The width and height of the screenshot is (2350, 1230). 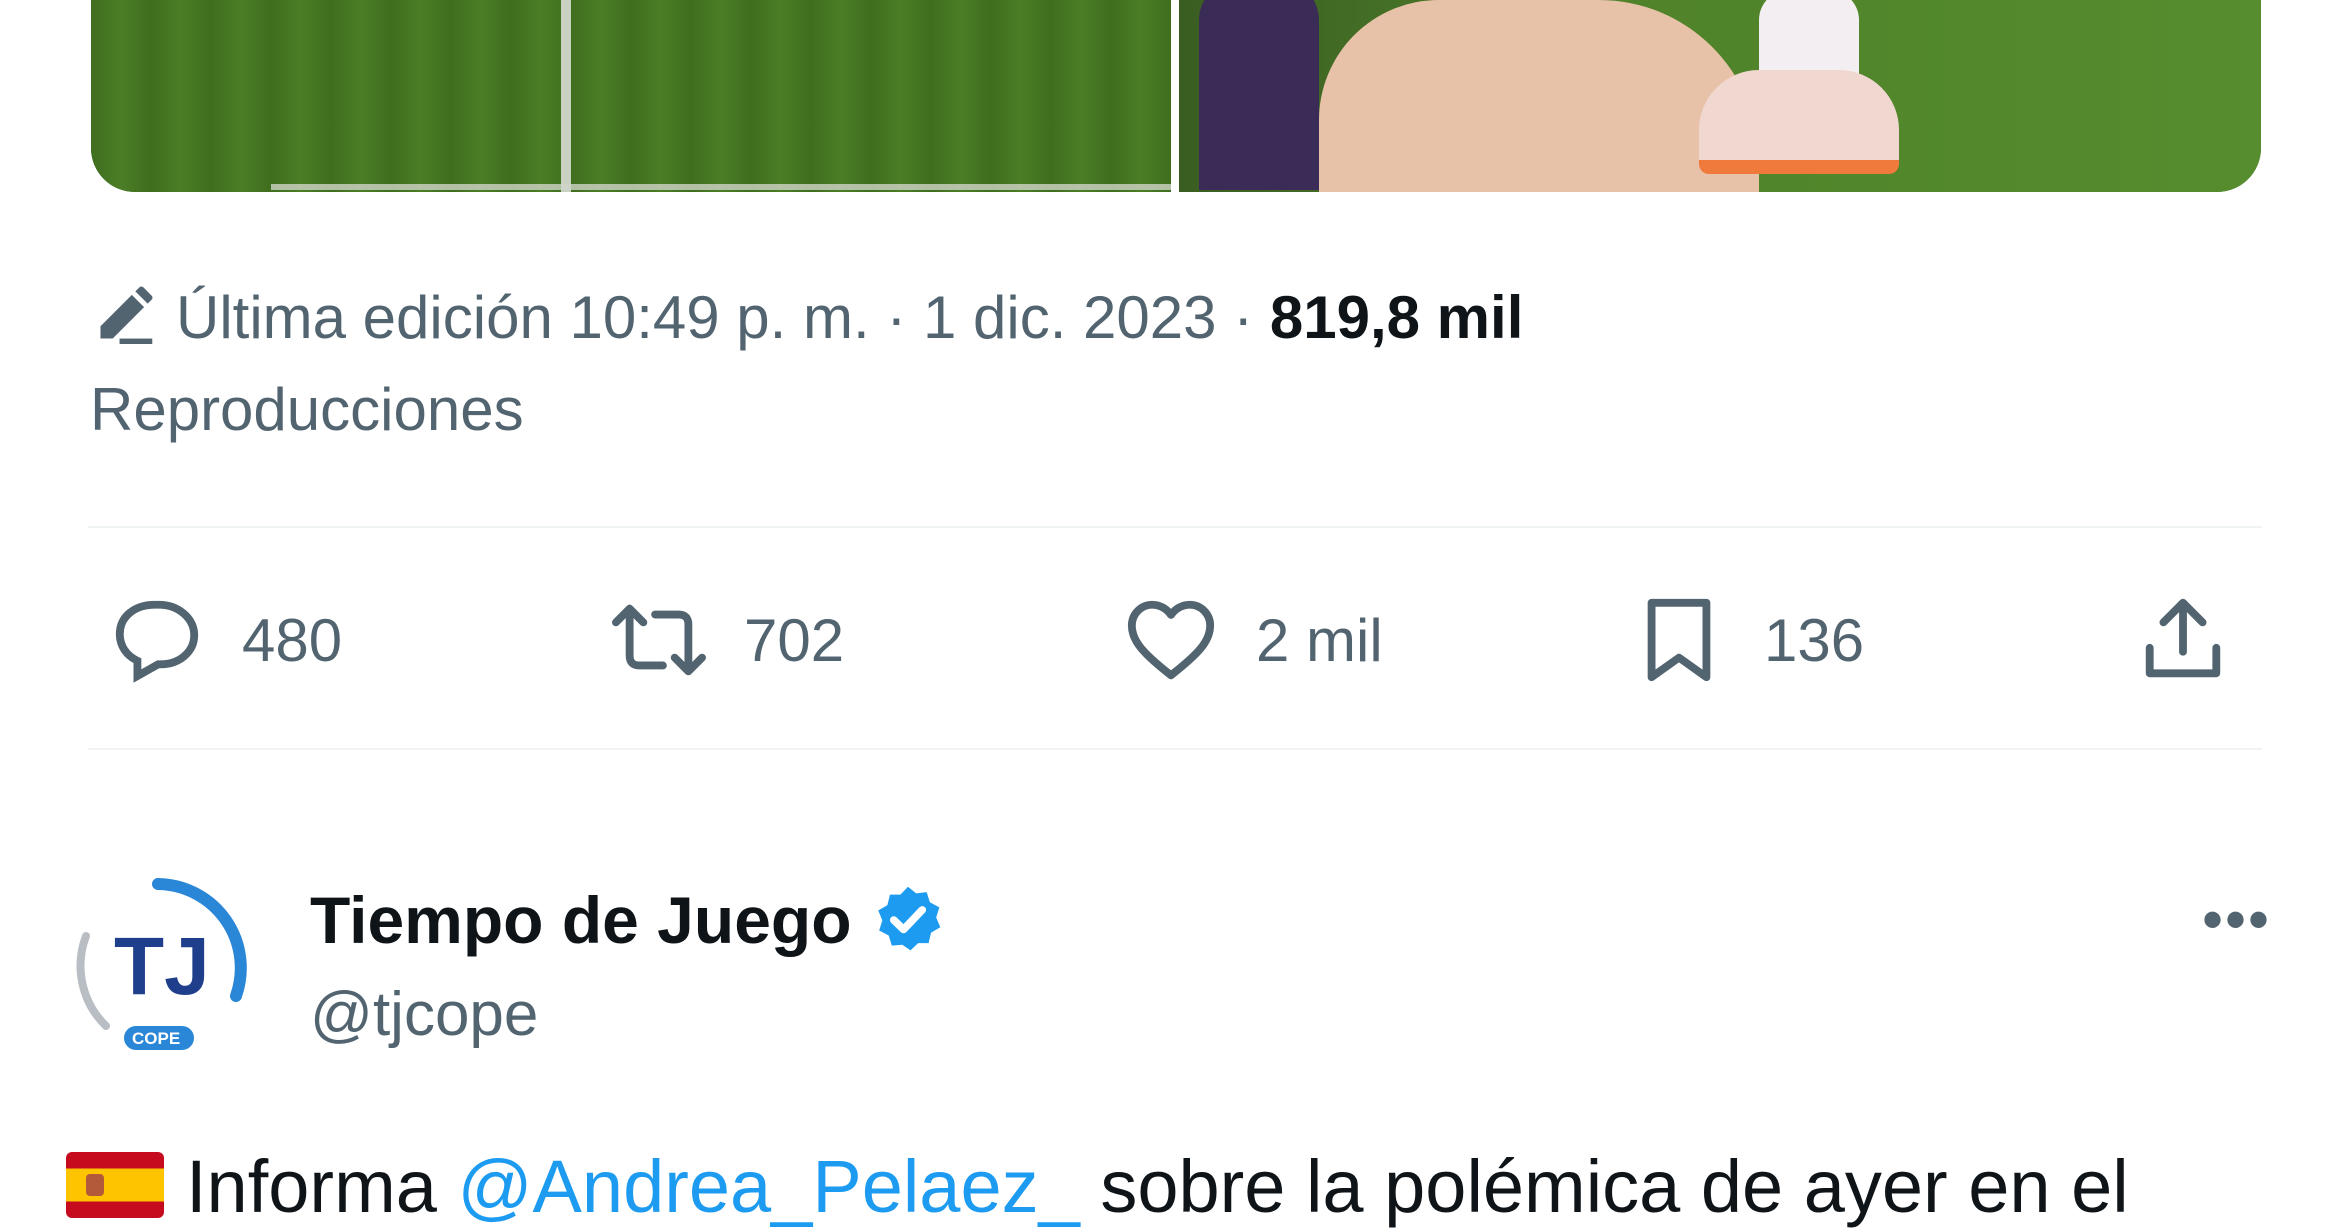 What do you see at coordinates (728, 640) in the screenshot?
I see `retweet-button: 702` at bounding box center [728, 640].